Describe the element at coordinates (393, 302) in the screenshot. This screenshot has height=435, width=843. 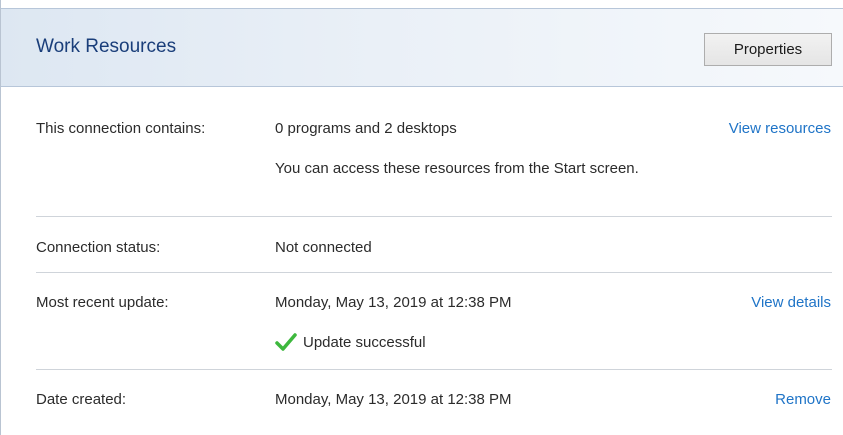
I see `update-value: Monday, May 13, 2019 at 12:38 PM` at that location.